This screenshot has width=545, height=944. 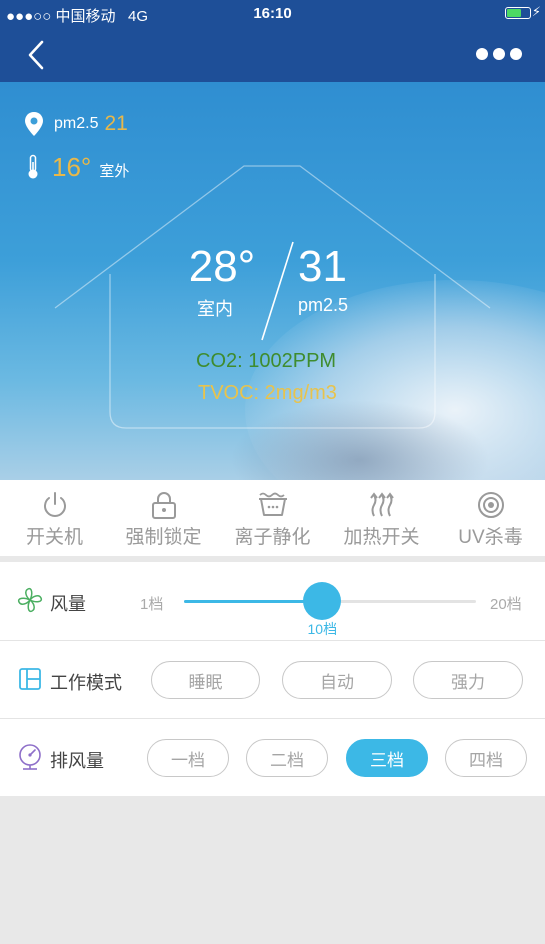 I want to click on co2-reading: CO2: 1002PPM, so click(x=266, y=361).